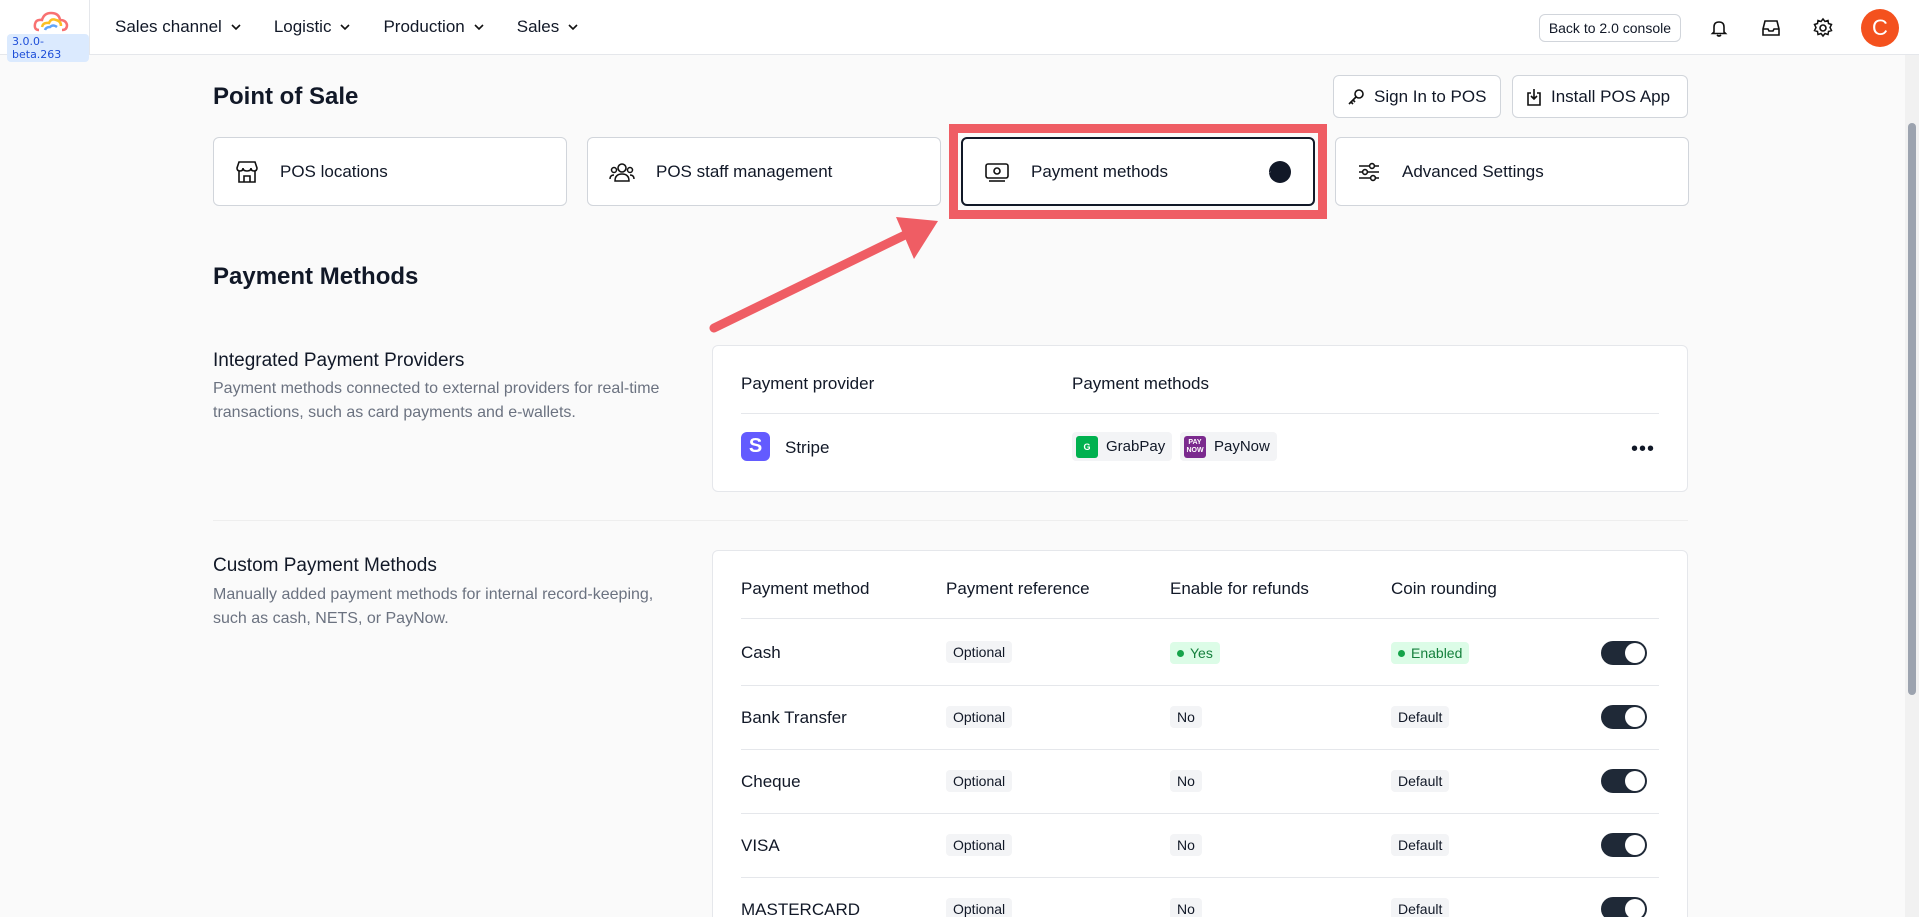  What do you see at coordinates (801, 908) in the screenshot?
I see `row-mastercard-name: MASTERCARD` at bounding box center [801, 908].